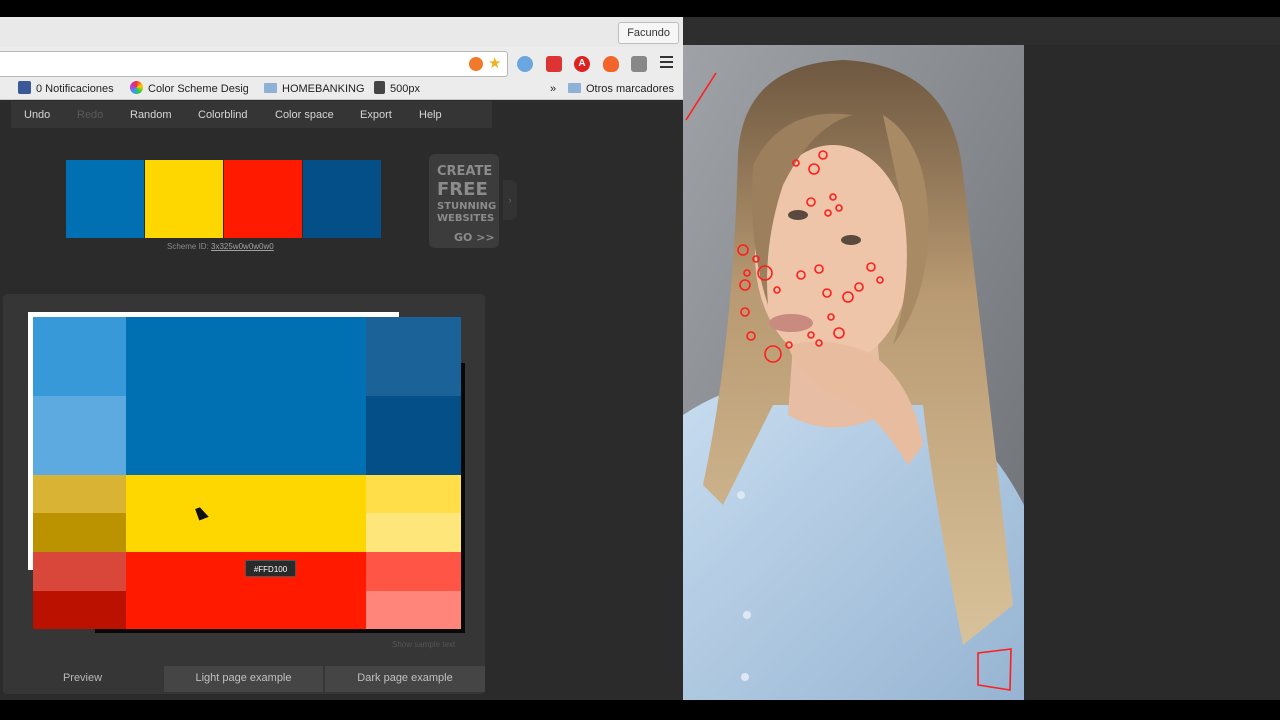 The height and width of the screenshot is (720, 1280). I want to click on show-sample-text-link: Show sample text, so click(423, 644).